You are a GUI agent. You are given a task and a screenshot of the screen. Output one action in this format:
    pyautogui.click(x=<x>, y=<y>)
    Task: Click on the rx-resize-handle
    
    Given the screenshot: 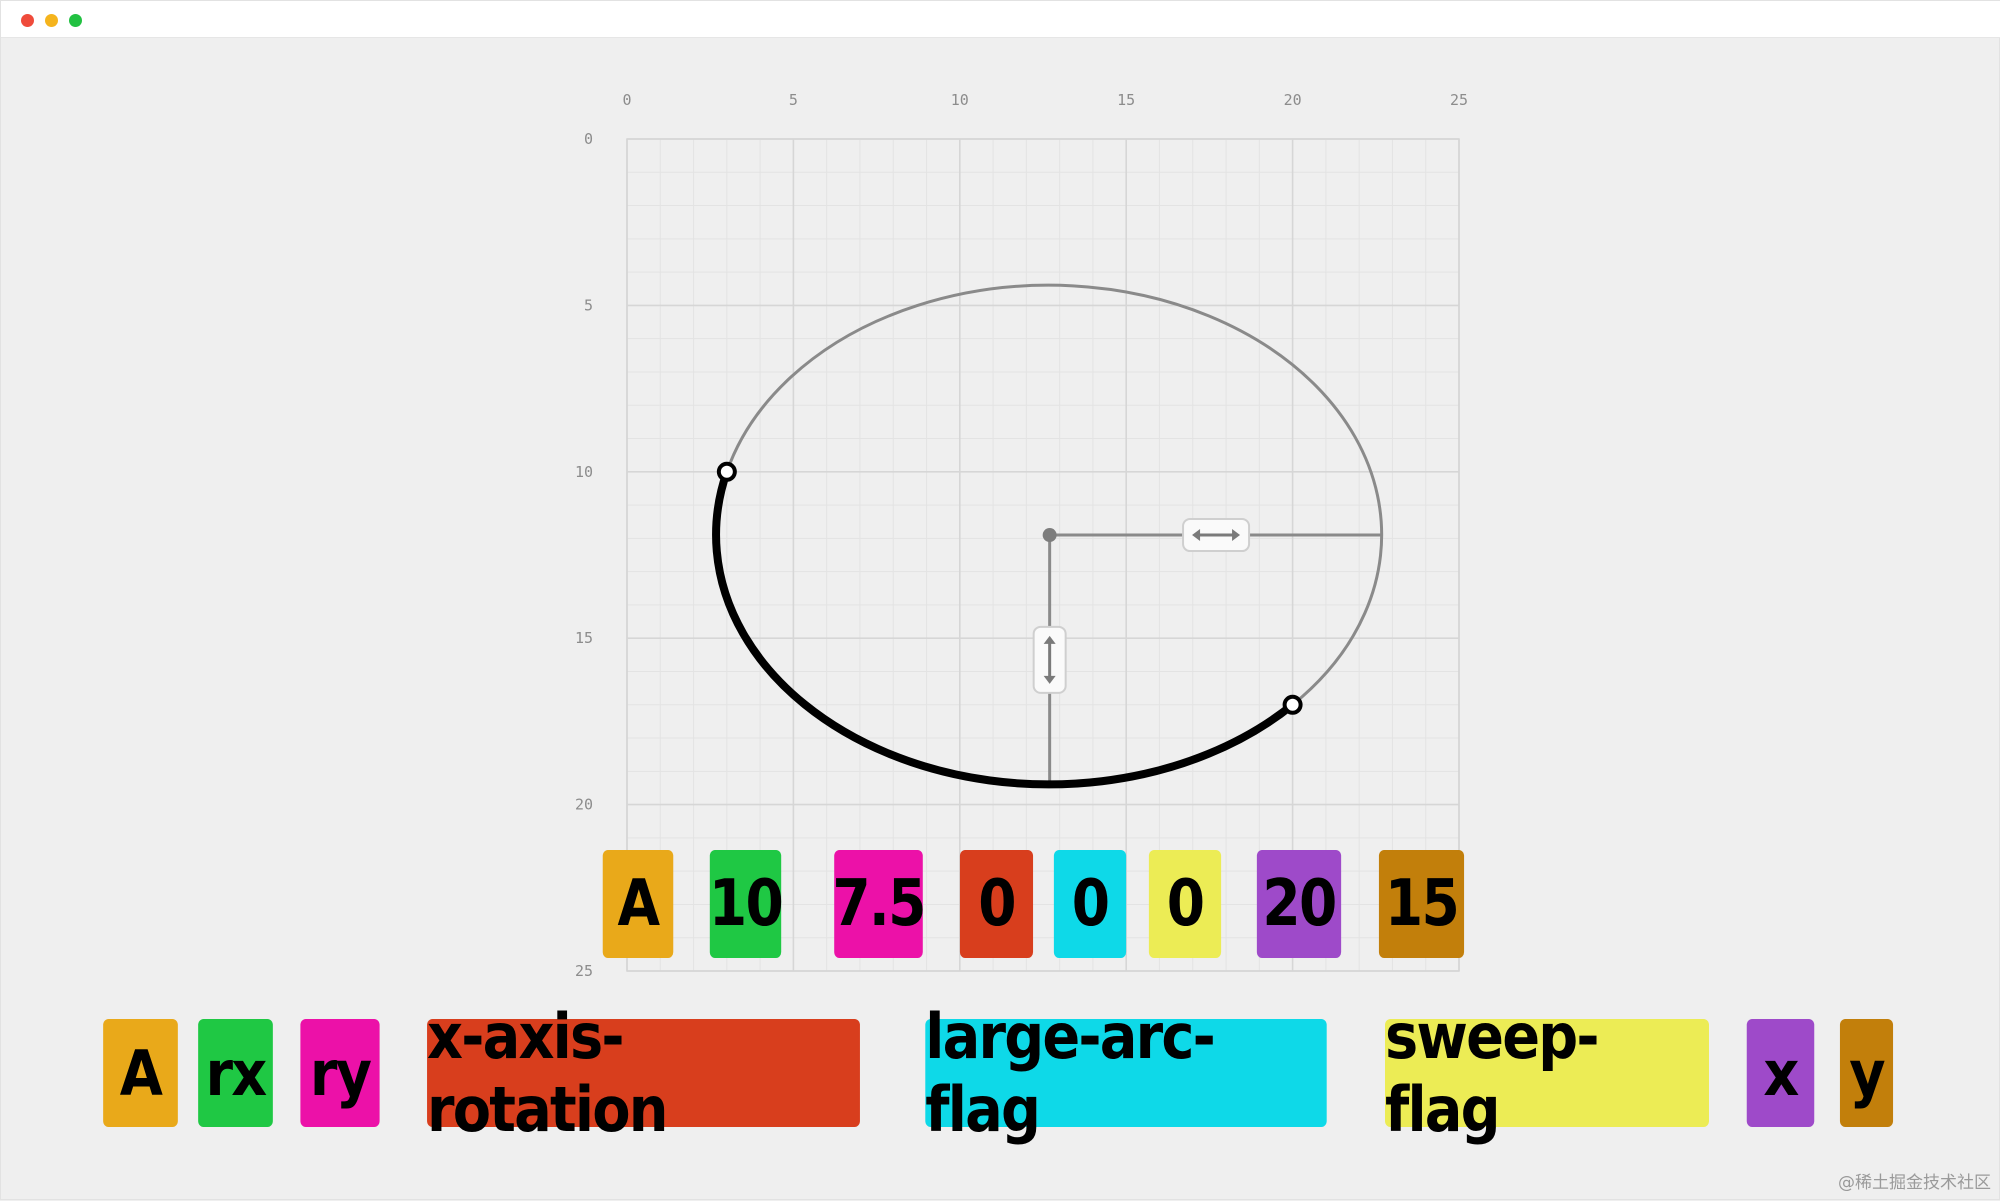 What is the action you would take?
    pyautogui.click(x=1216, y=535)
    